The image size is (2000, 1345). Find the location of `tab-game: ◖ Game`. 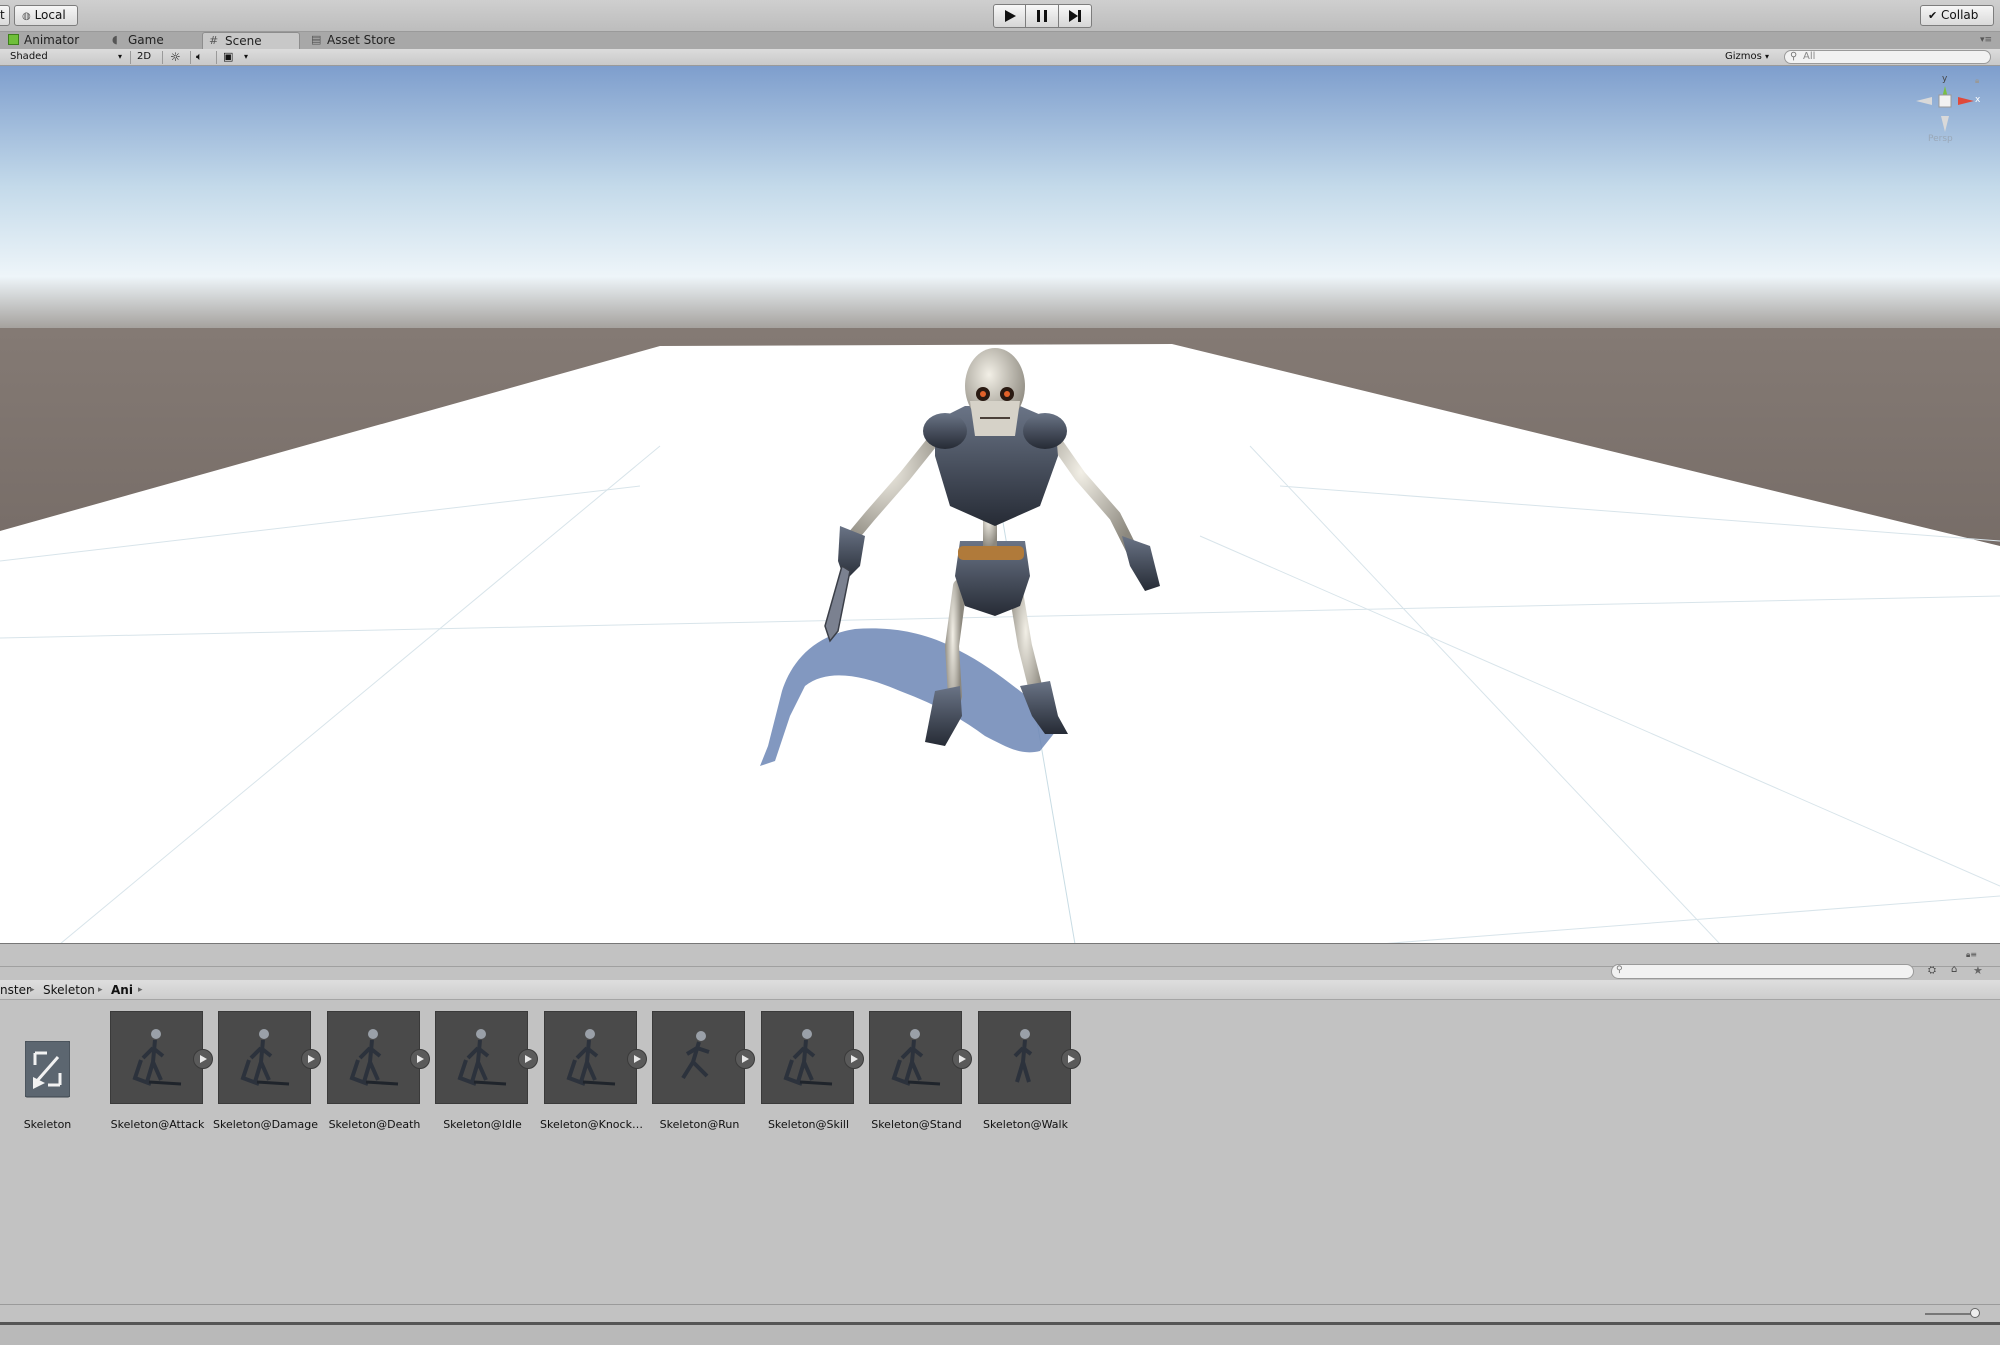

tab-game: ◖ Game is located at coordinates (151, 40).